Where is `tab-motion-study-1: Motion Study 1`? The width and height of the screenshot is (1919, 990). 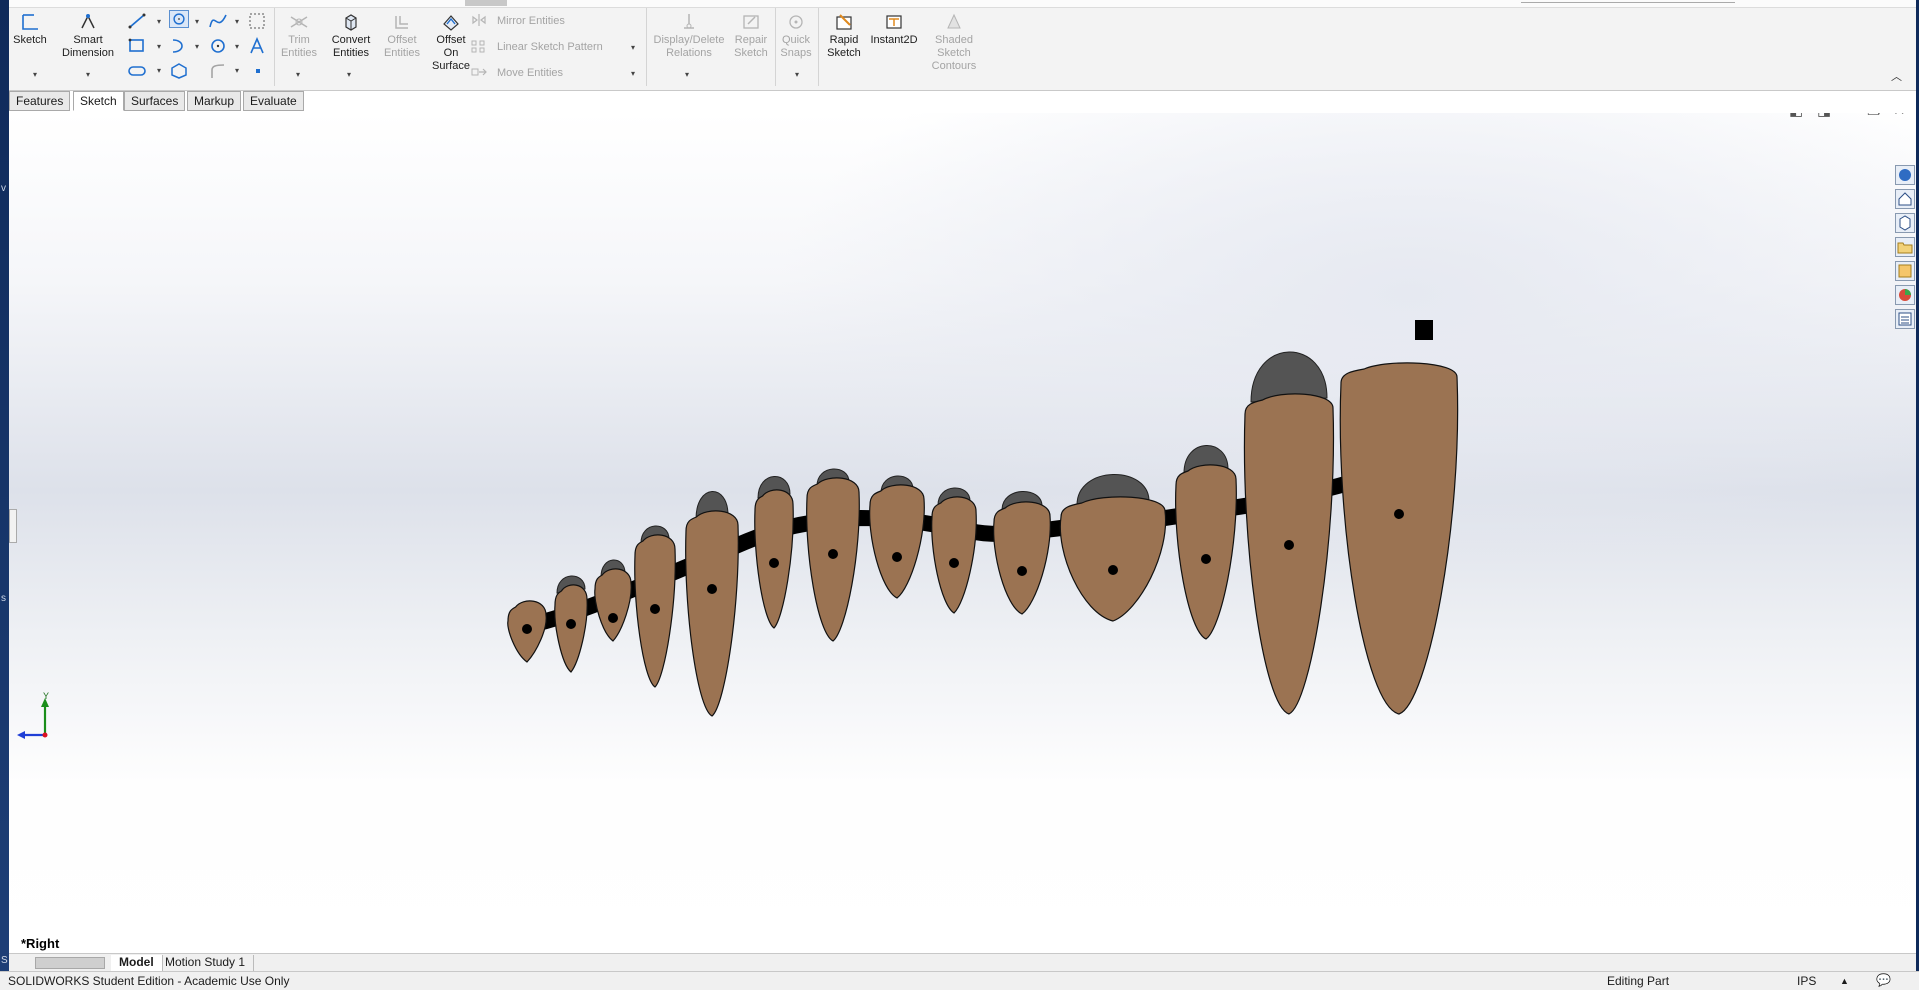 tab-motion-study-1: Motion Study 1 is located at coordinates (206, 963).